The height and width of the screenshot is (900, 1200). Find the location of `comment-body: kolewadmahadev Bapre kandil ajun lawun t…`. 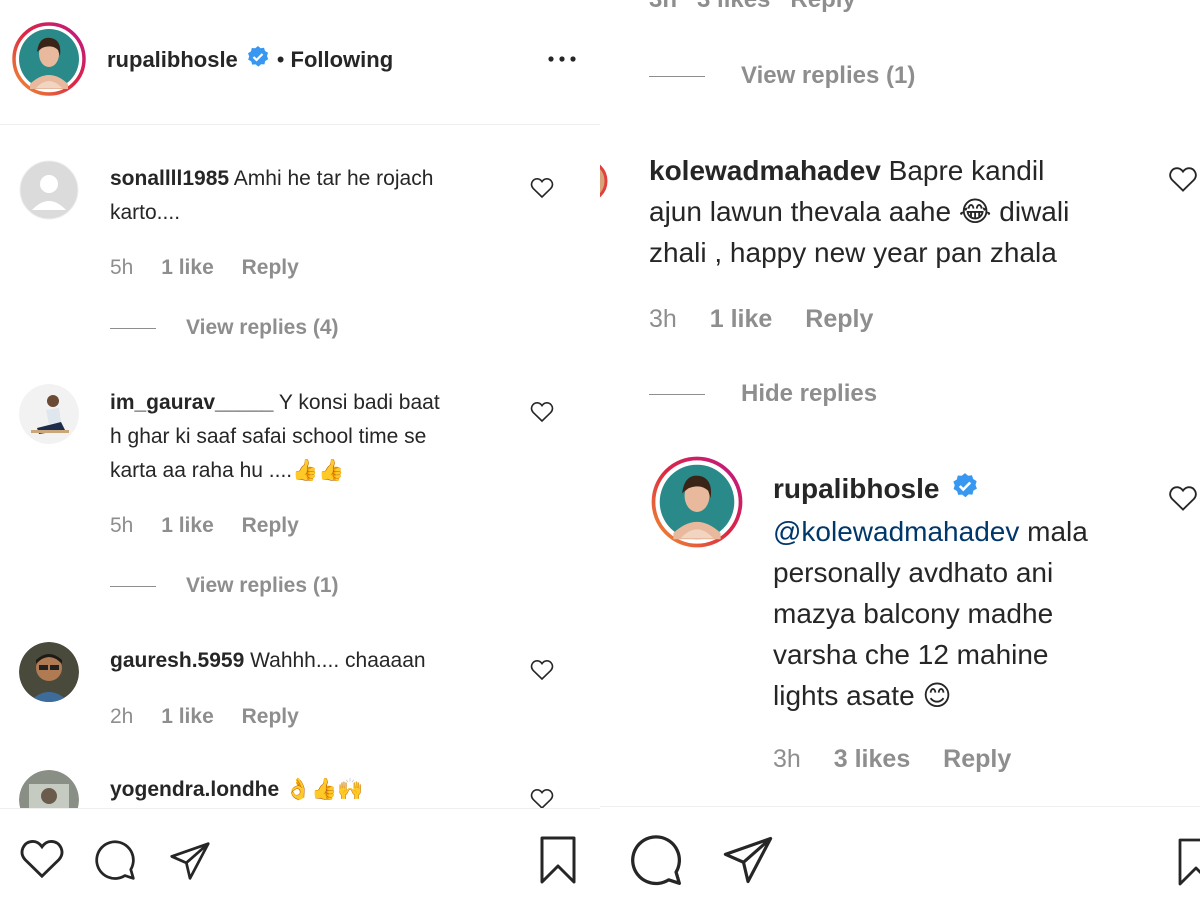

comment-body: kolewadmahadev Bapre kandil ajun lawun t… is located at coordinates (889, 211).